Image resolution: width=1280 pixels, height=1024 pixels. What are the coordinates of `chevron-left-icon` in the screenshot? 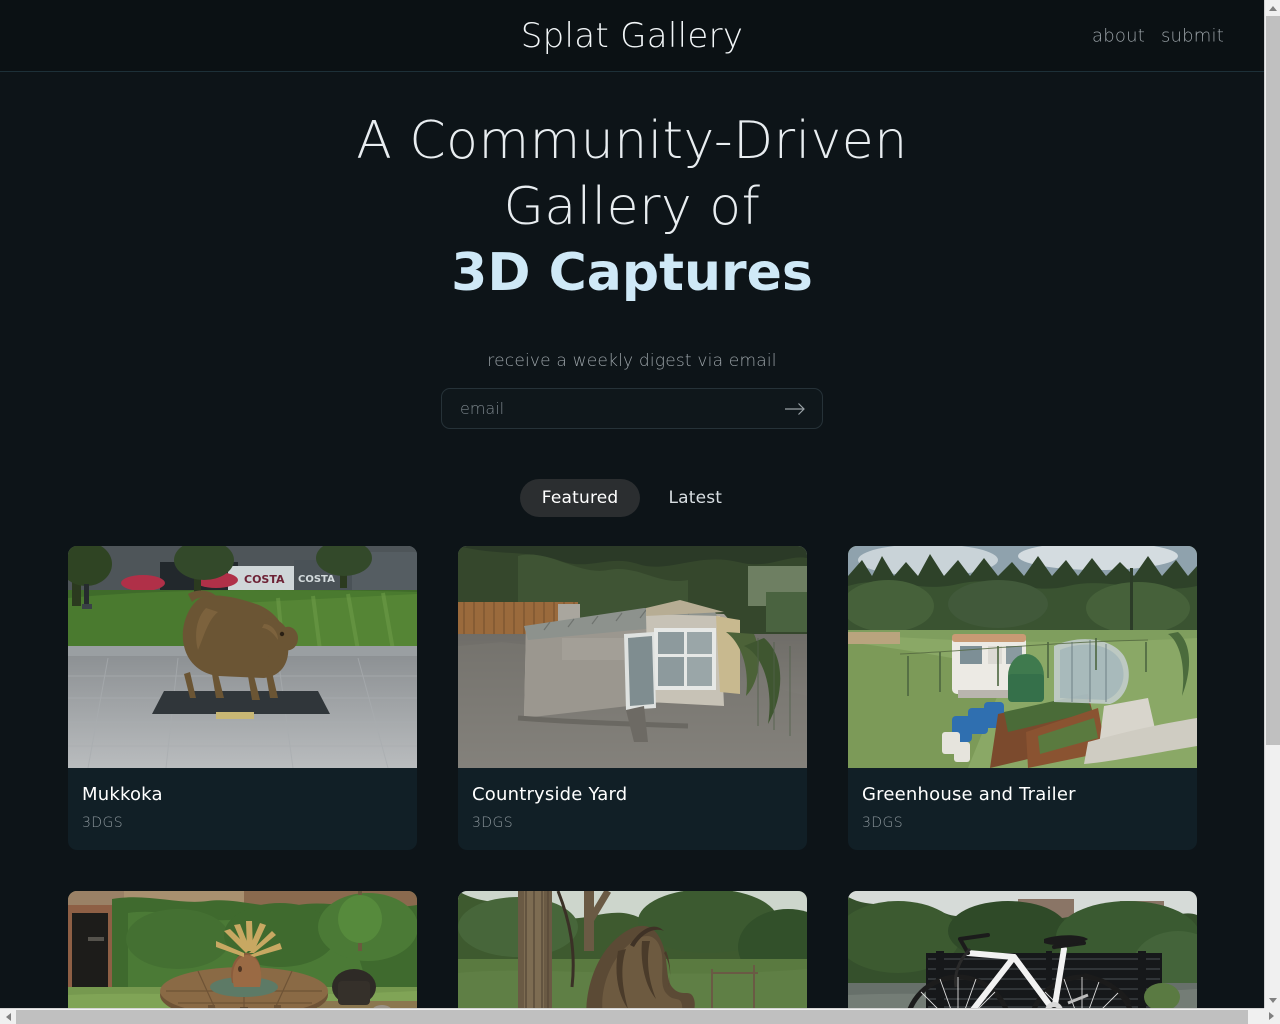 It's located at (8, 1017).